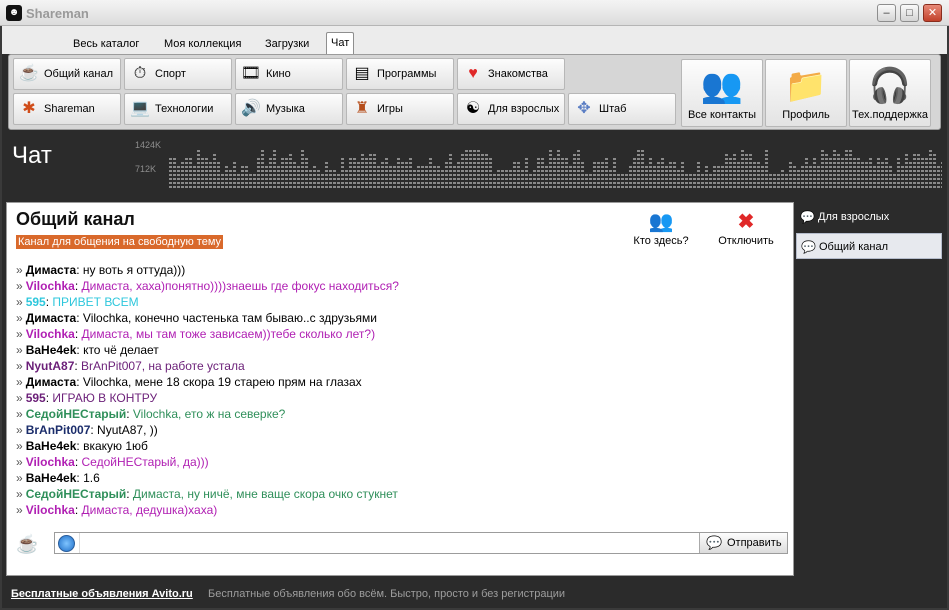 This screenshot has height=610, width=949. Describe the element at coordinates (178, 109) in the screenshot. I see `channel-tech-button: 💻 Технологии` at that location.